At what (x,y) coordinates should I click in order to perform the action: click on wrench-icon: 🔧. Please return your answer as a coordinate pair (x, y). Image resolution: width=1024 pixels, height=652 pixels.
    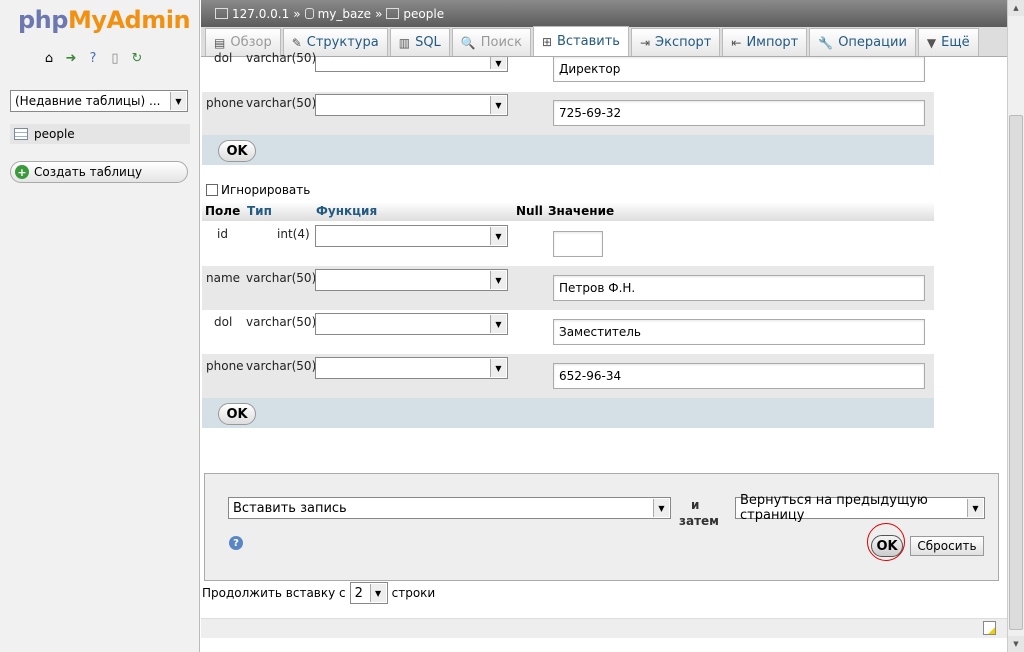
    Looking at the image, I should click on (826, 42).